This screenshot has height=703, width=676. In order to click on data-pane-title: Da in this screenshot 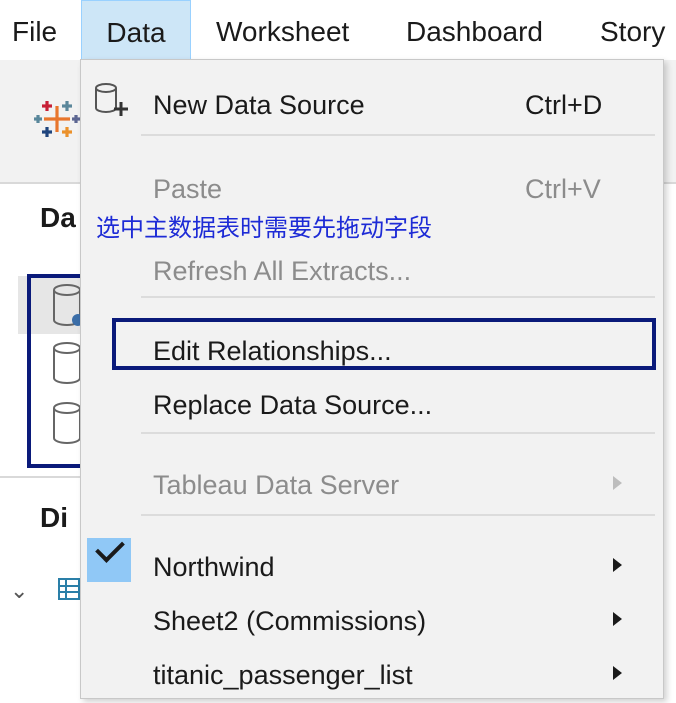, I will do `click(58, 217)`.